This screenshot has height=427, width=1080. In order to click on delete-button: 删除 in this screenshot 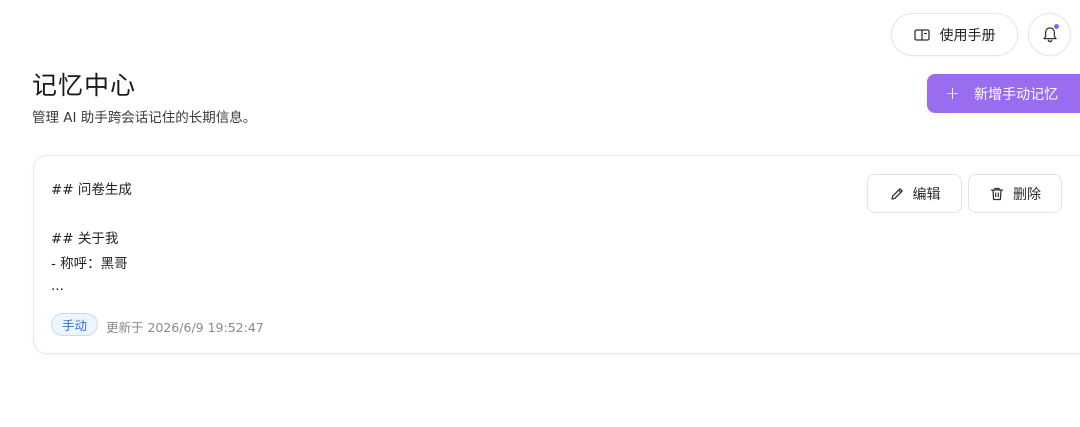, I will do `click(1015, 193)`.